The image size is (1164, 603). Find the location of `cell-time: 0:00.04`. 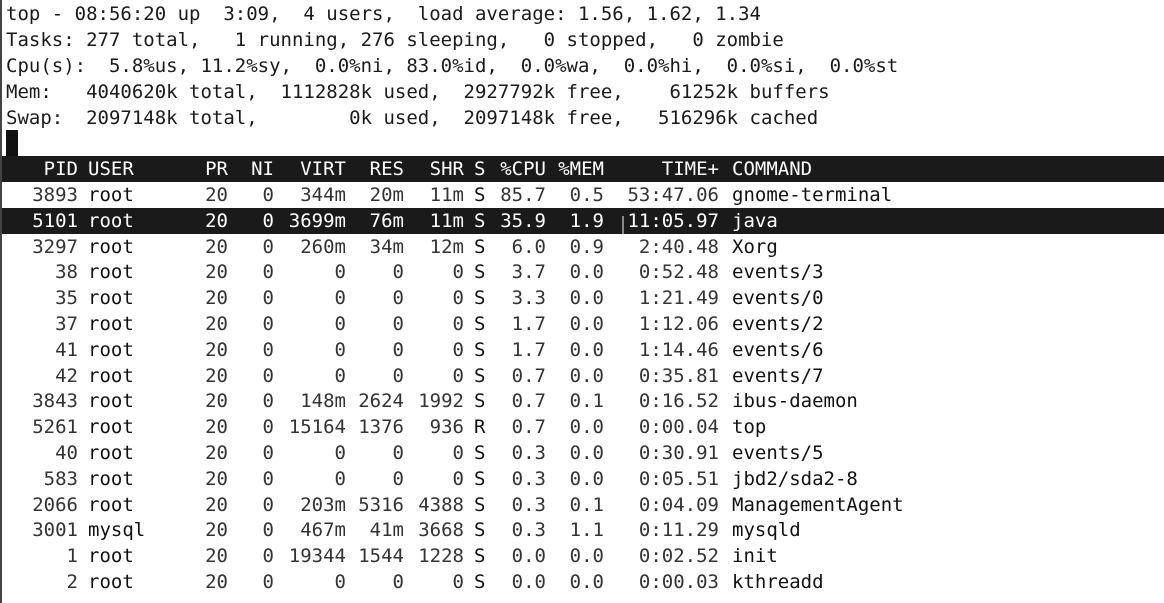

cell-time: 0:00.04 is located at coordinates (678, 427).